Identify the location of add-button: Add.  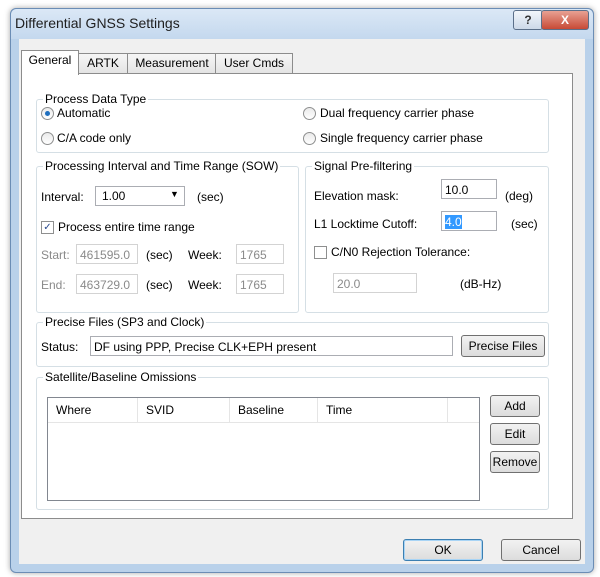
(515, 406).